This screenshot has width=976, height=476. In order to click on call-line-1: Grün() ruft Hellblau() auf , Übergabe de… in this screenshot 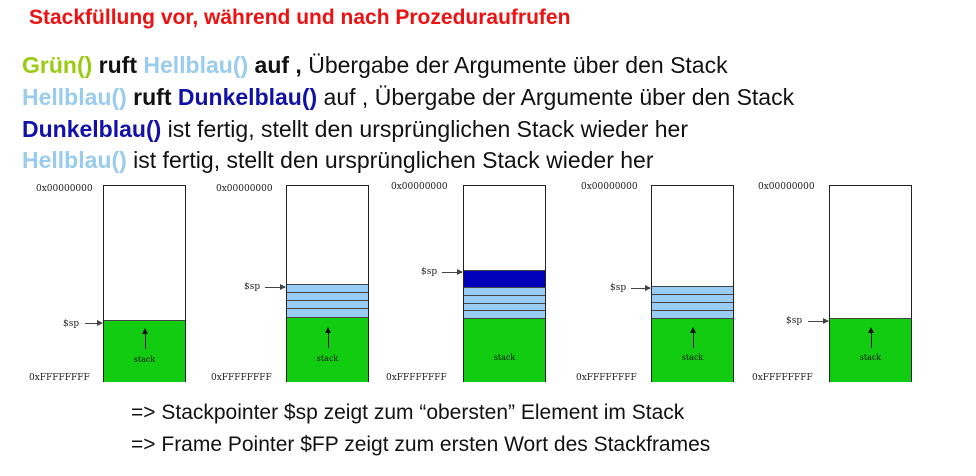, I will do `click(375, 65)`.